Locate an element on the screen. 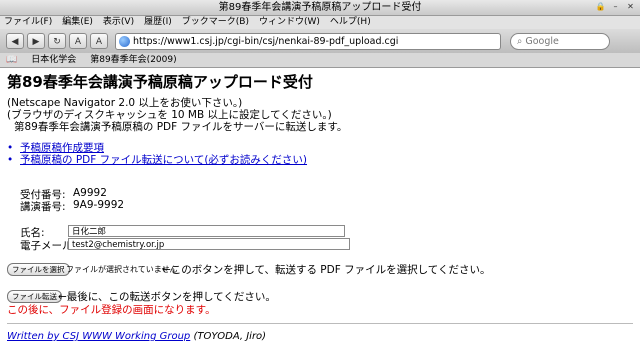  site-icon is located at coordinates (124, 41).